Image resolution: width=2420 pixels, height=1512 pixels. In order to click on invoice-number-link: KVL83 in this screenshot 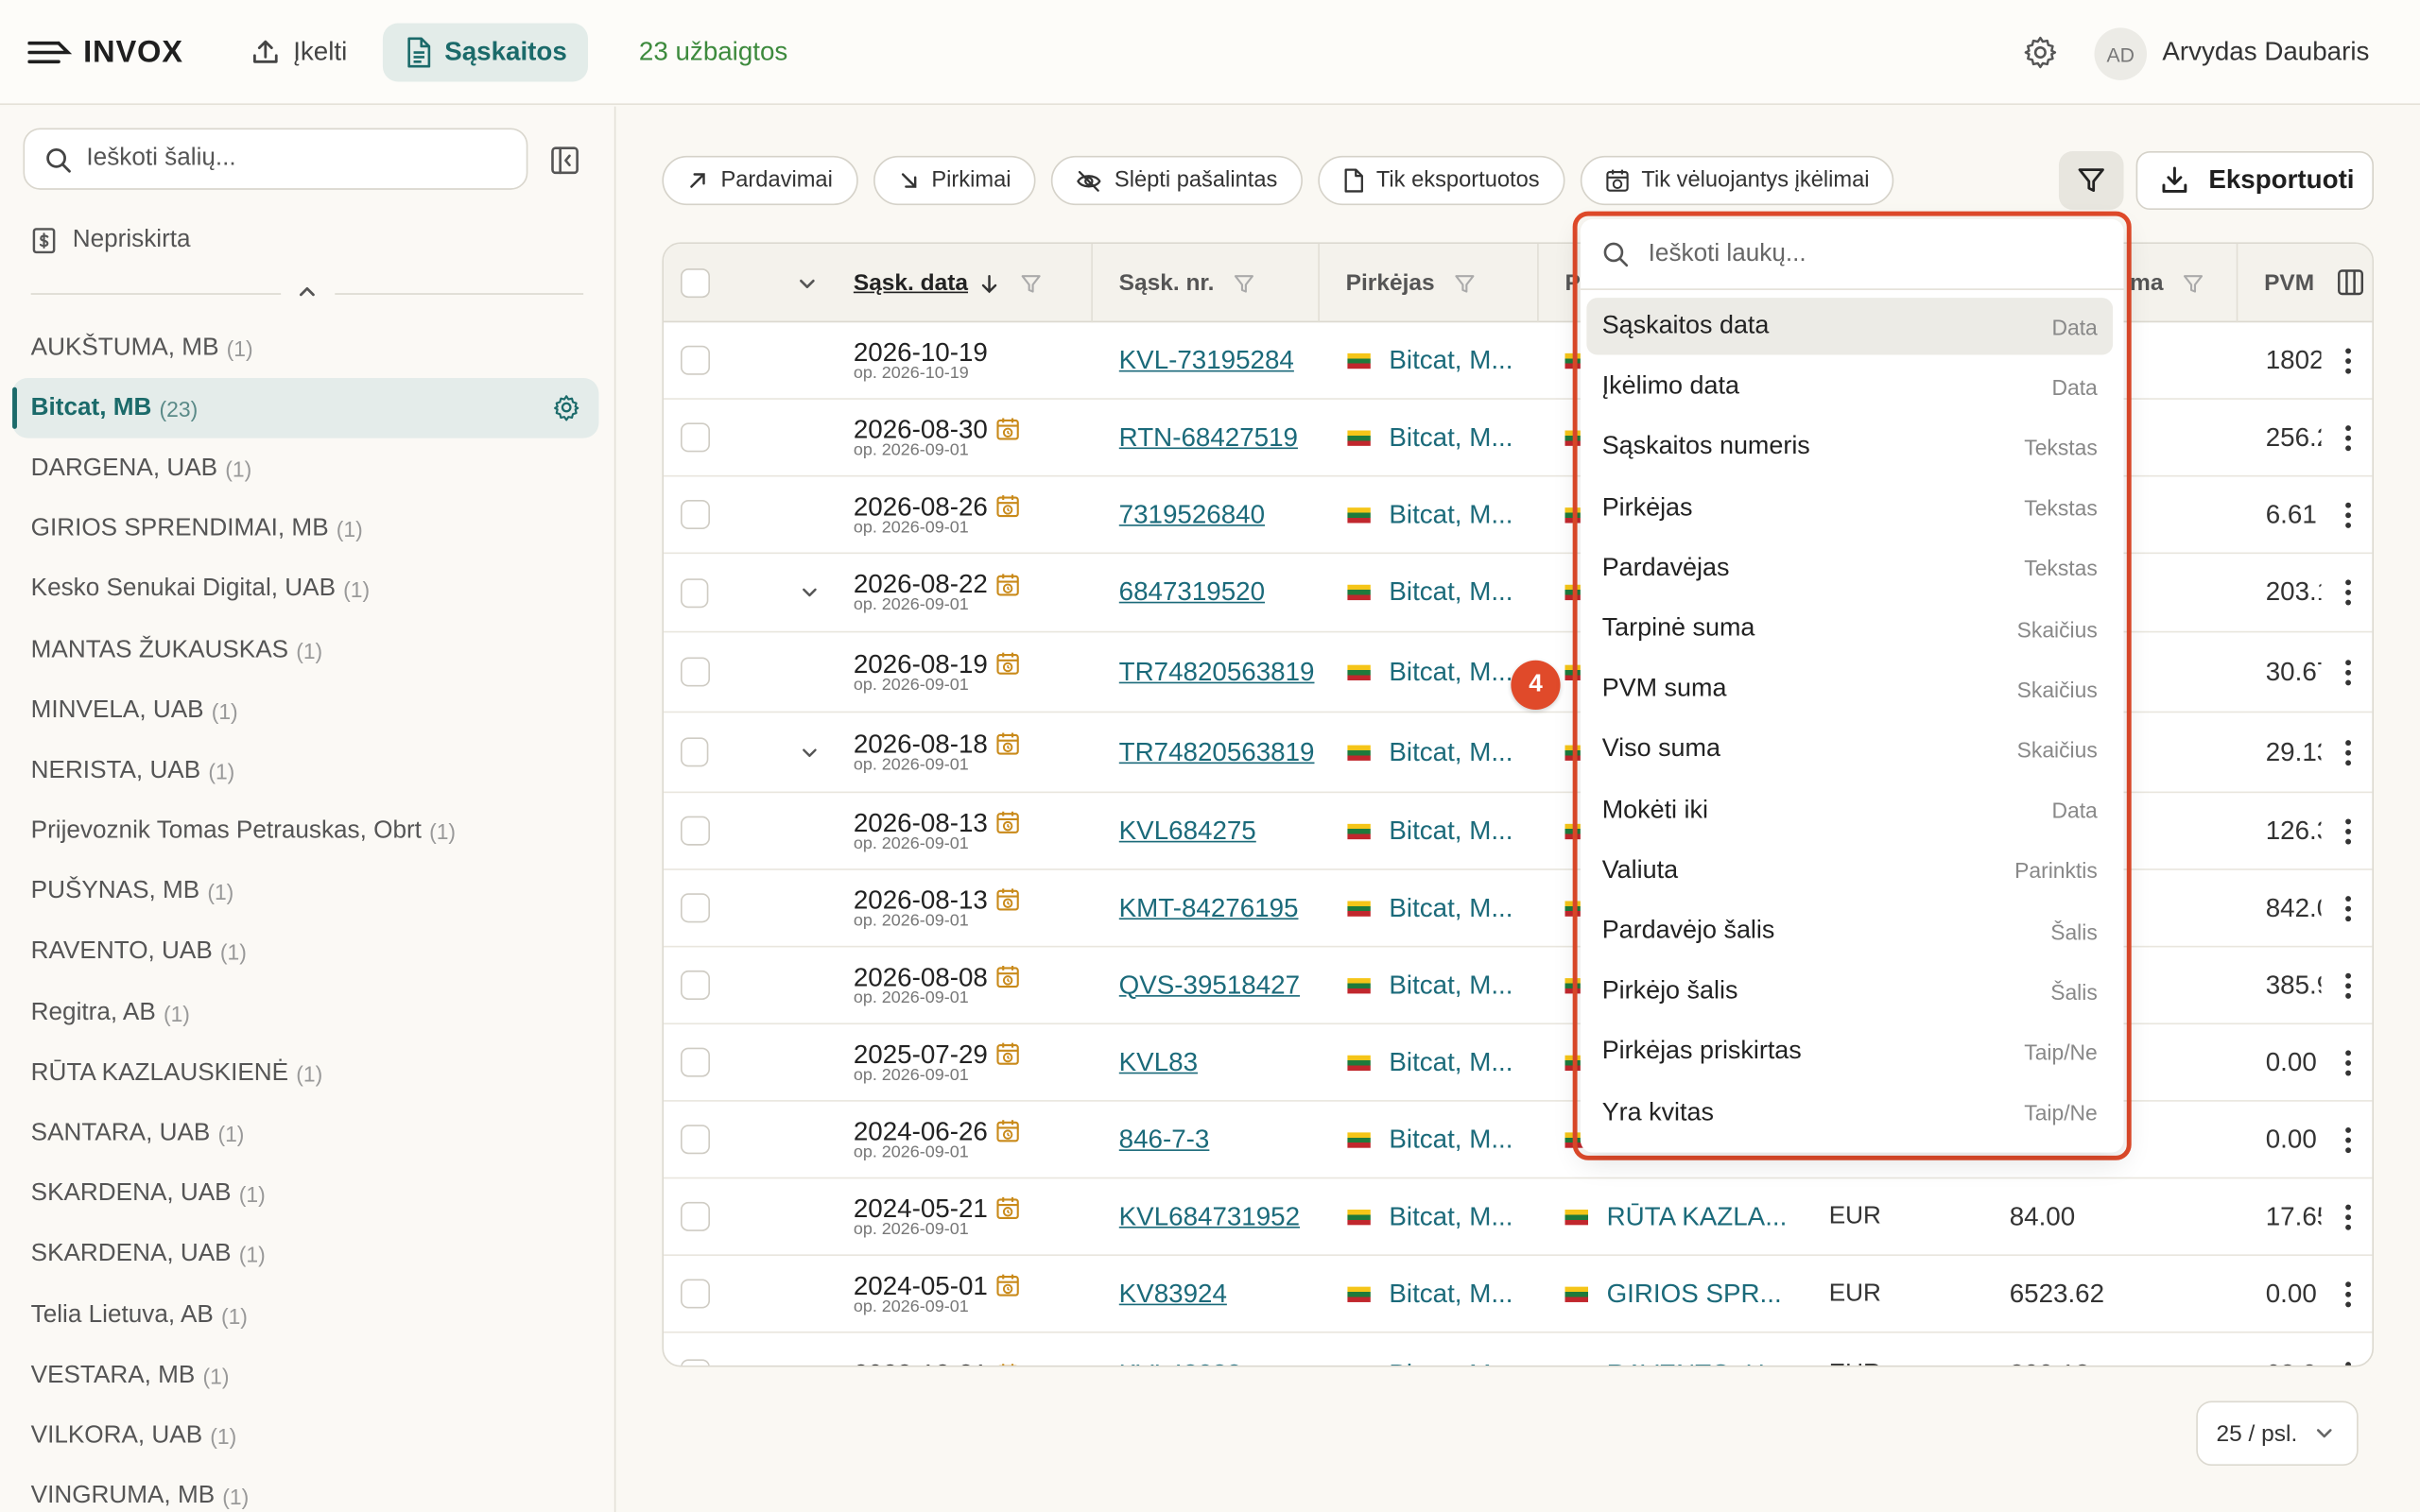, I will do `click(1158, 1062)`.